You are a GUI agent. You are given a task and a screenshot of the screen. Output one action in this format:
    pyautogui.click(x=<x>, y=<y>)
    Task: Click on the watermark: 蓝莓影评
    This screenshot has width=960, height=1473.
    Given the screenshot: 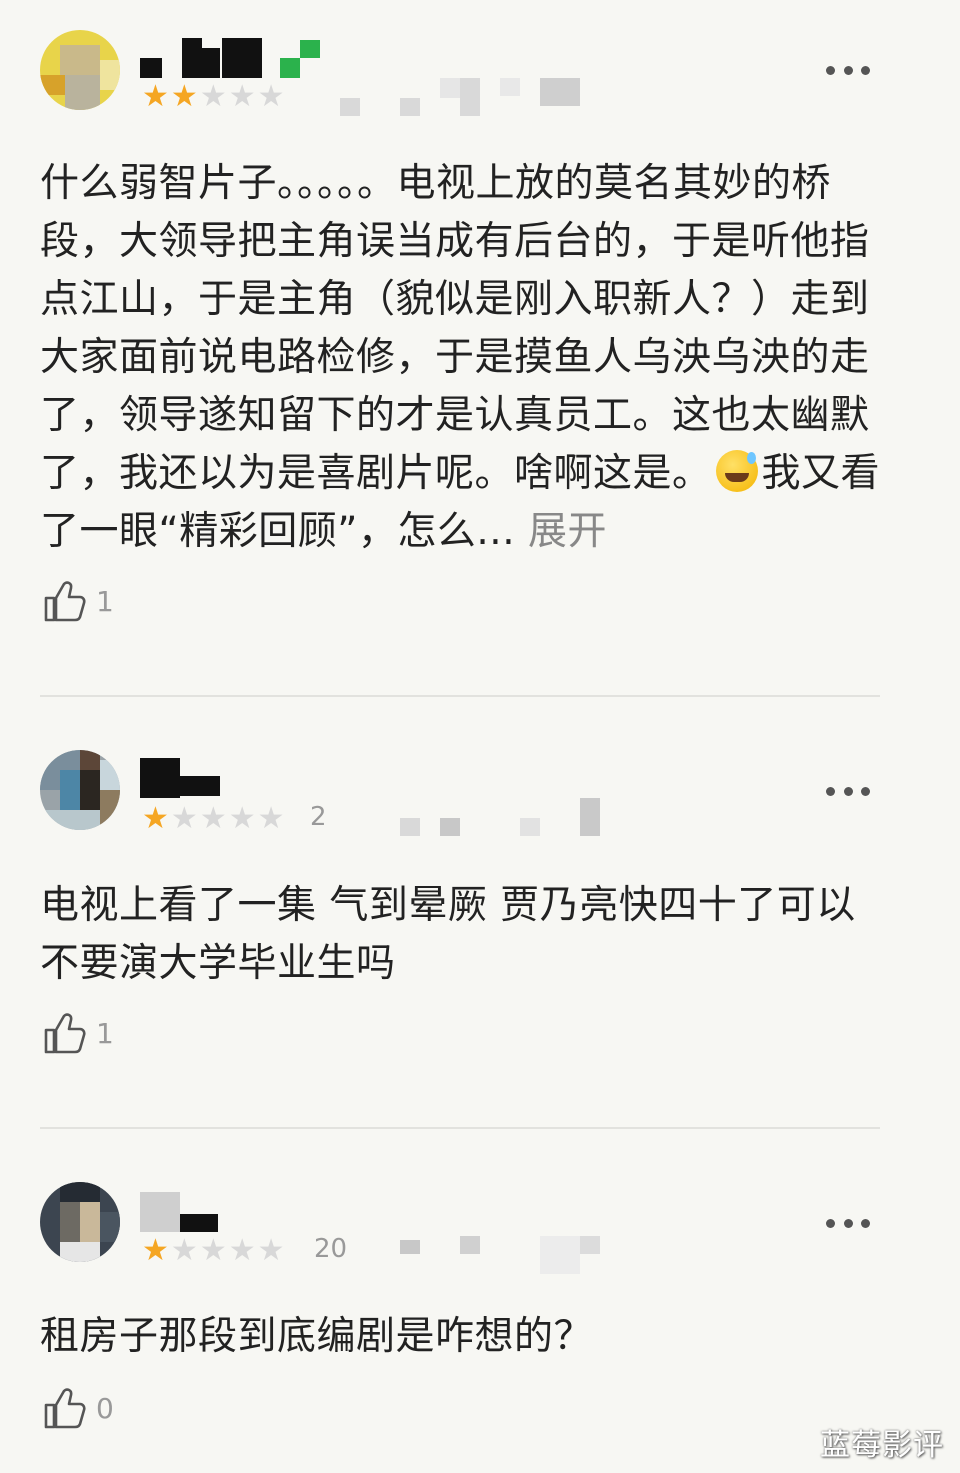 What is the action you would take?
    pyautogui.click(x=882, y=1445)
    